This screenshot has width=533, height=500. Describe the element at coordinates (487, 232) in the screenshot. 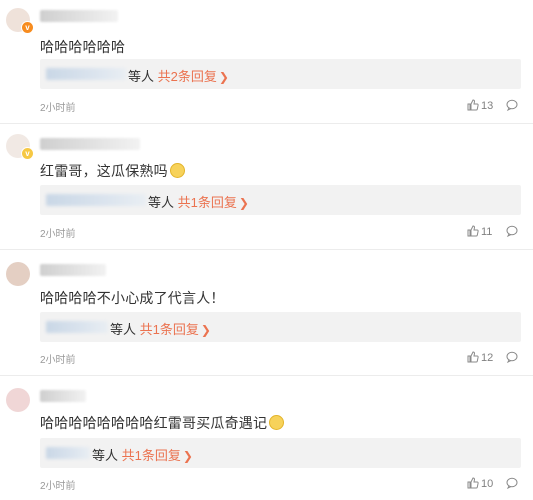

I see `like-count: 11` at that location.